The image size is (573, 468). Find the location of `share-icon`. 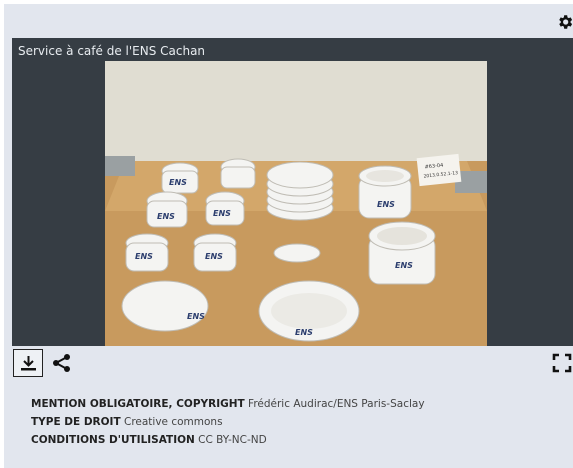

share-icon is located at coordinates (61, 363).